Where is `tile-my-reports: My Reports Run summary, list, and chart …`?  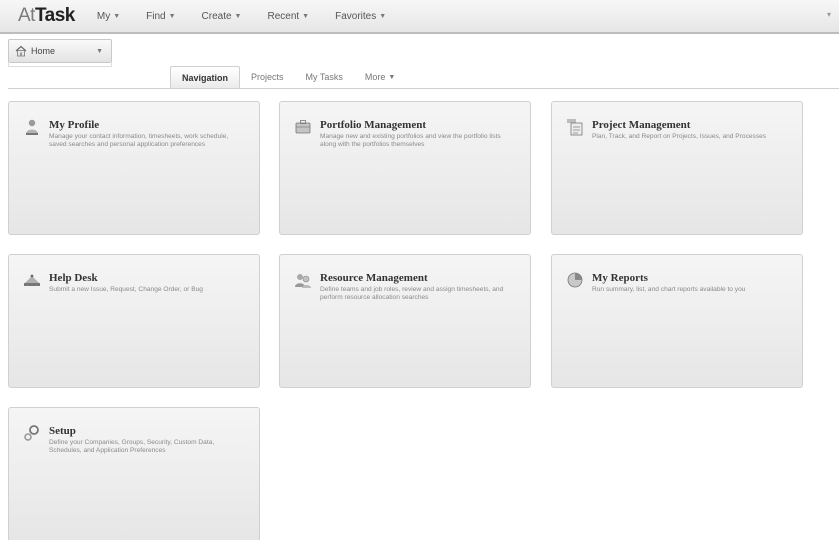
tile-my-reports: My Reports Run summary, list, and chart … is located at coordinates (677, 321).